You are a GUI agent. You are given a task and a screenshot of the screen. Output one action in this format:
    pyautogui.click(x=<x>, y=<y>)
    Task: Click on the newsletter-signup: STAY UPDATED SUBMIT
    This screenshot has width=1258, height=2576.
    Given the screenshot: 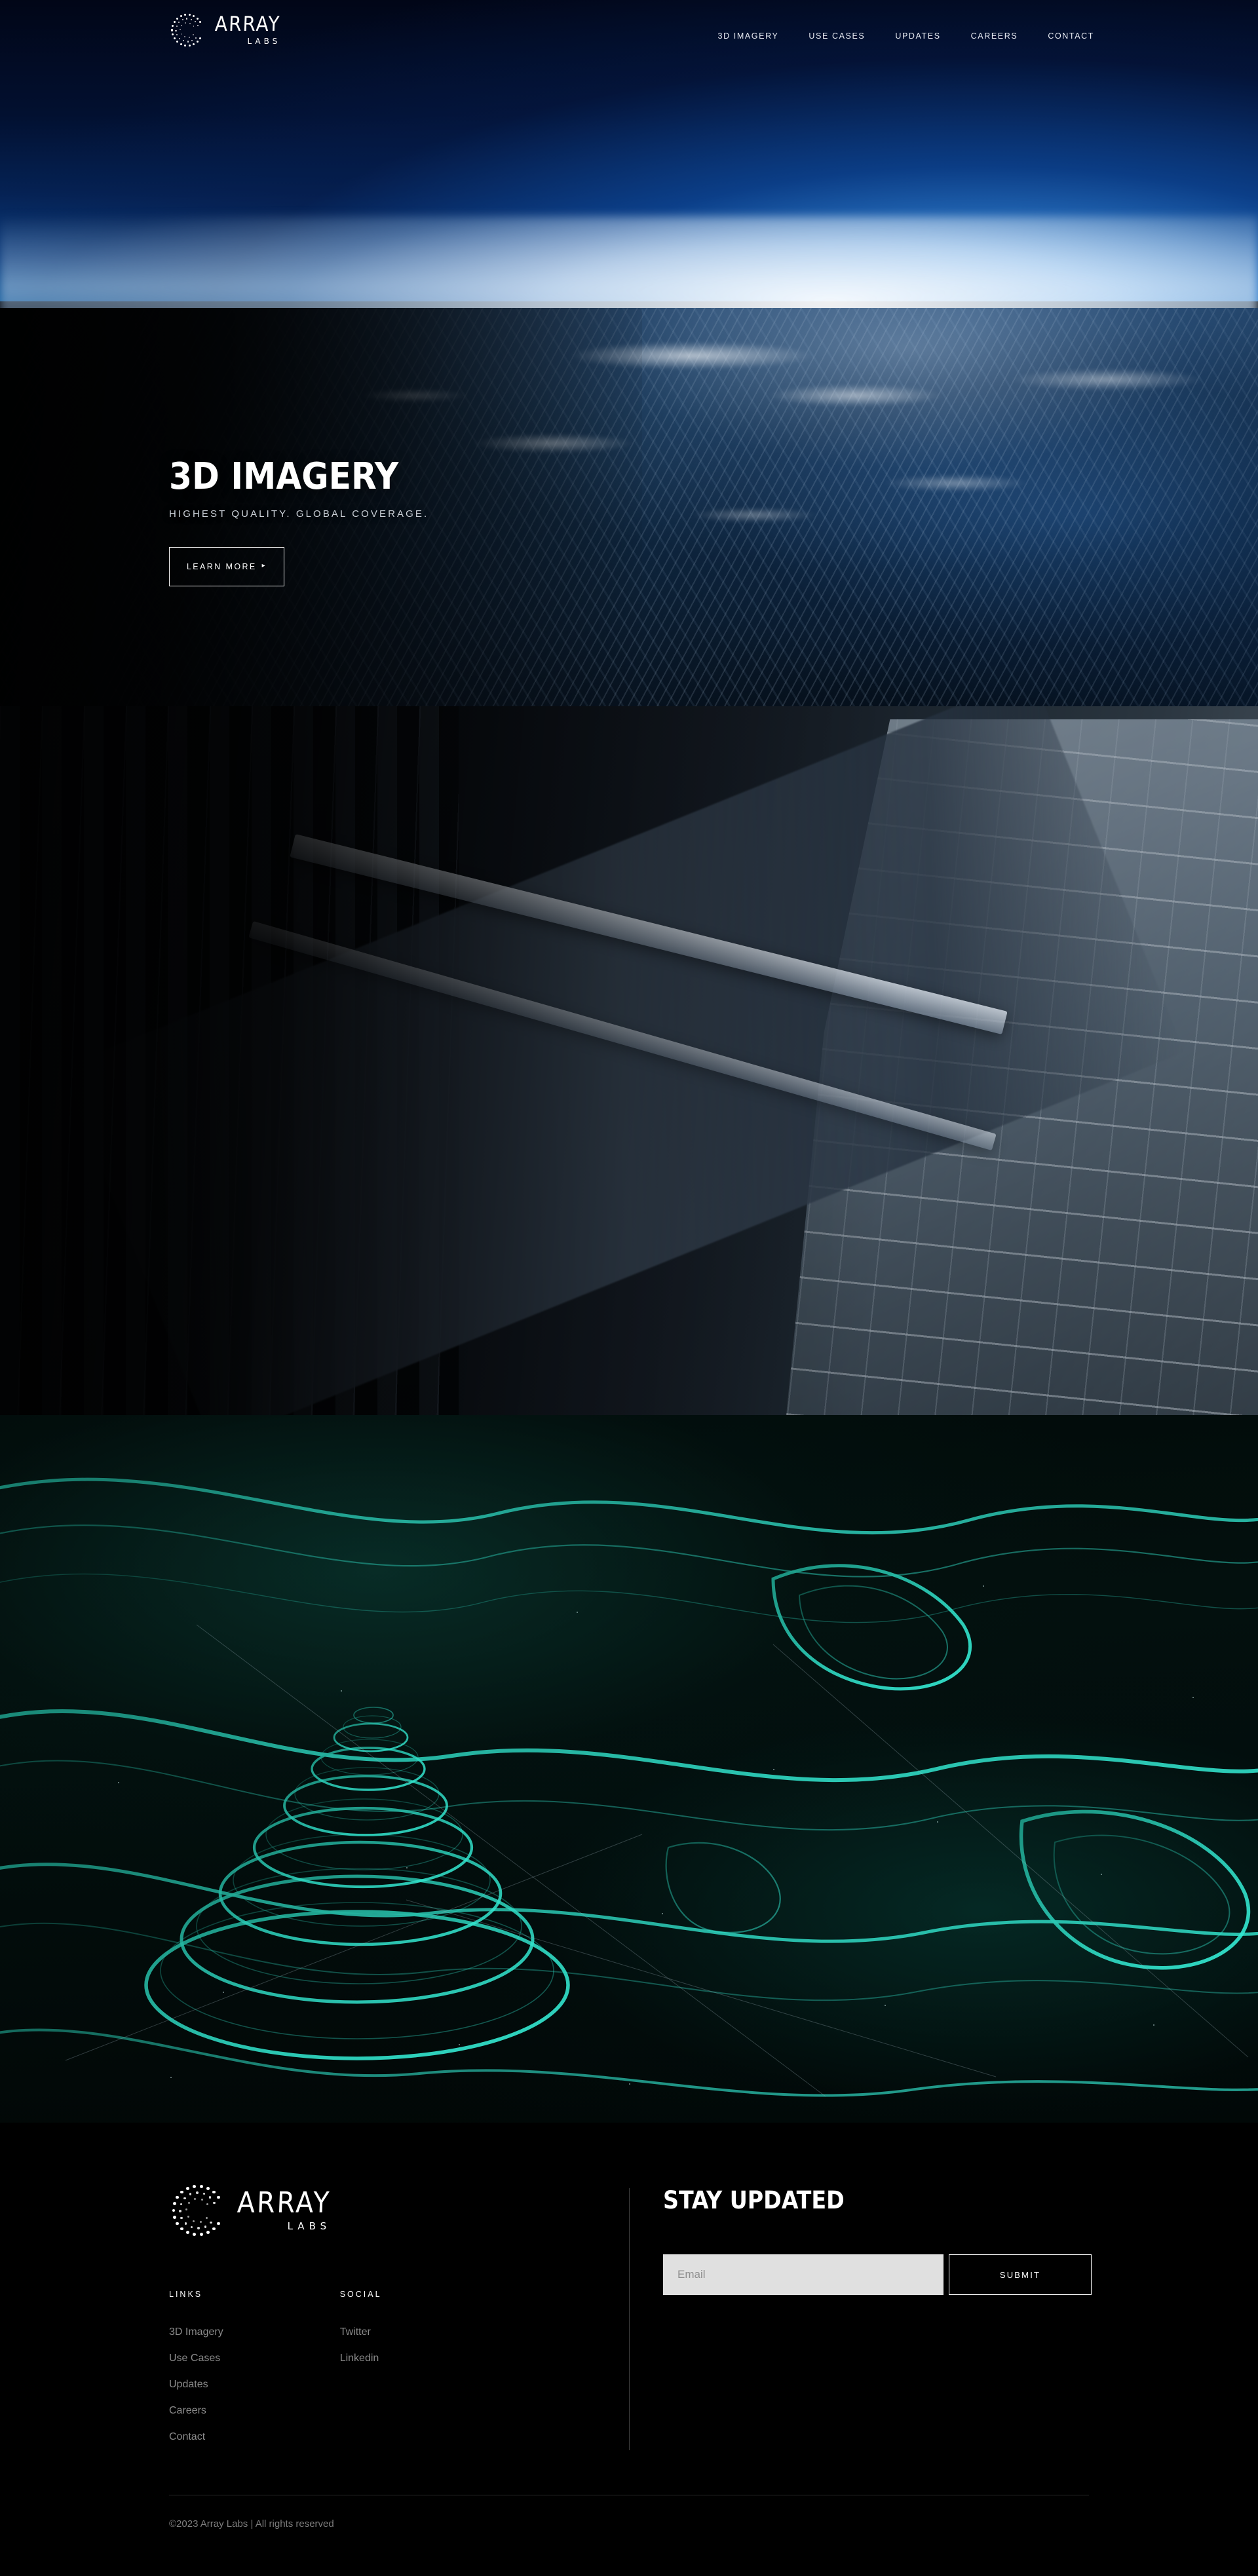 What is the action you would take?
    pyautogui.click(x=877, y=2241)
    